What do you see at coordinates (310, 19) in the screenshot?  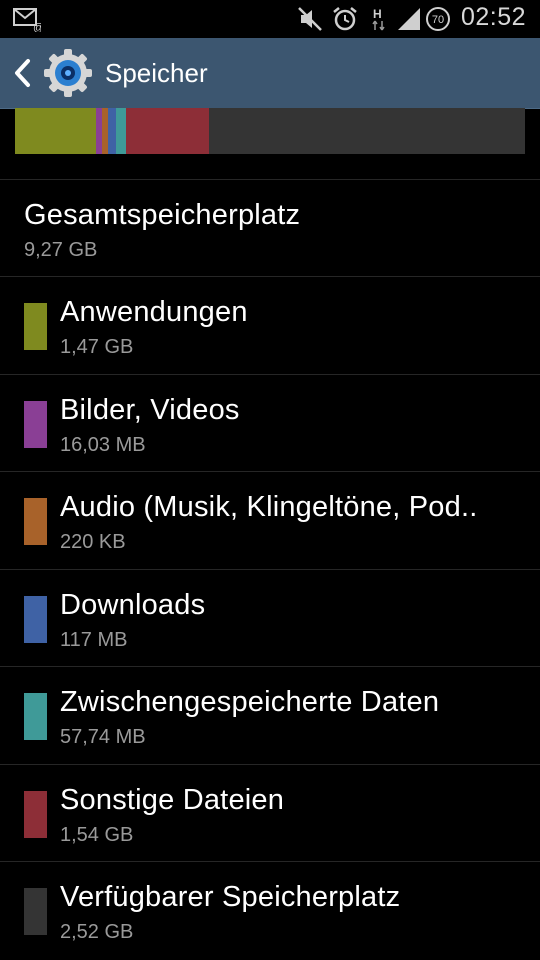 I see `mute-icon` at bounding box center [310, 19].